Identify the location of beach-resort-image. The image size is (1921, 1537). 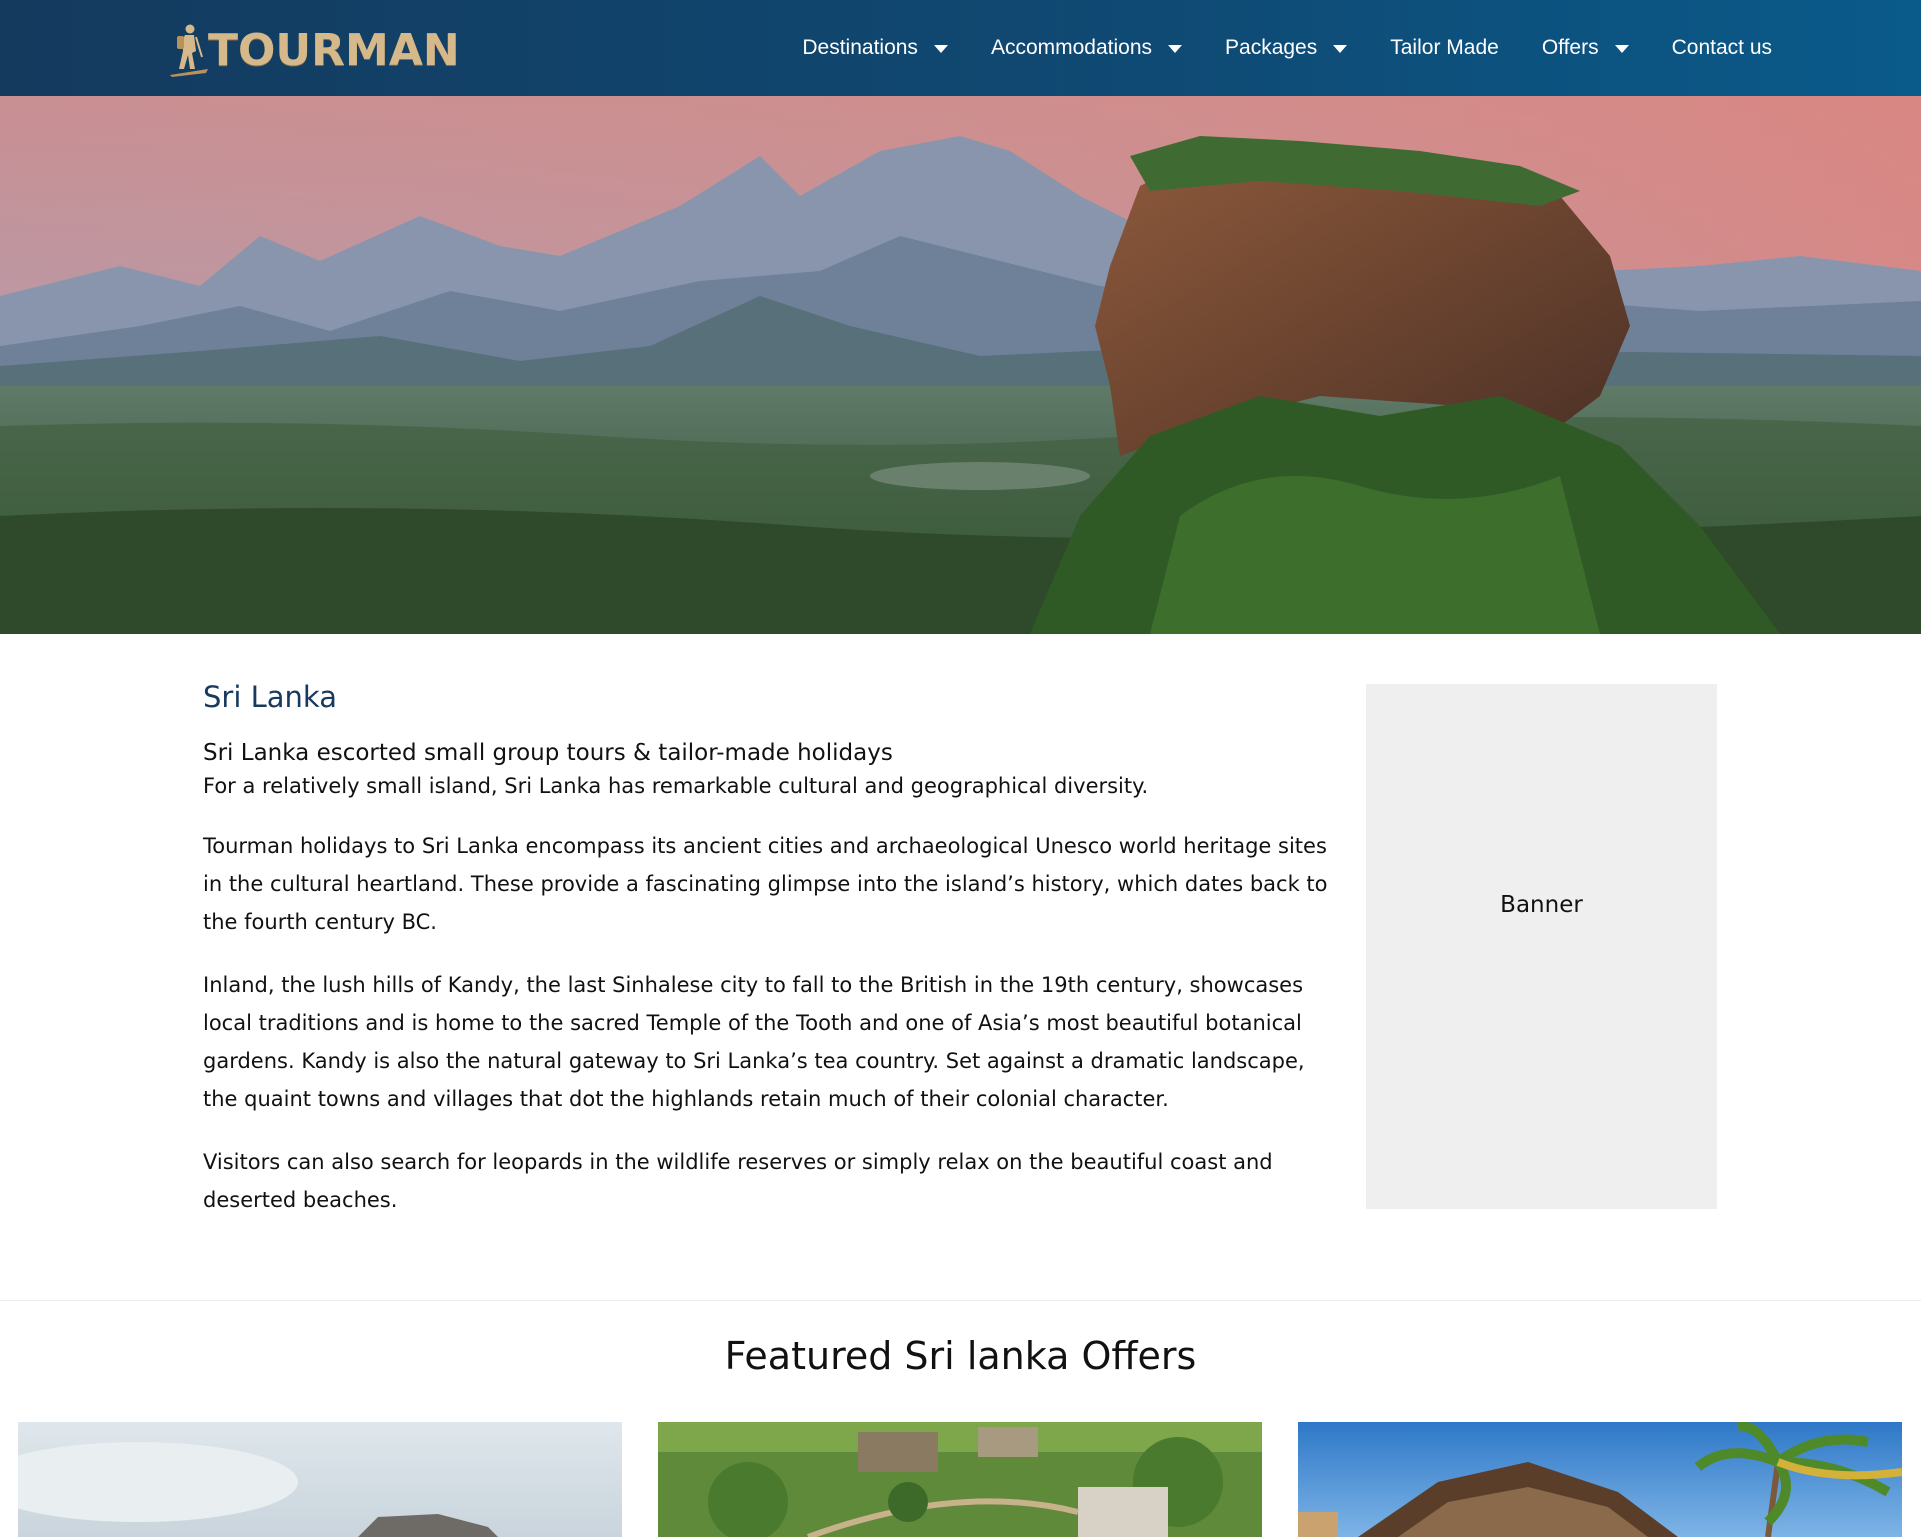
(1600, 1479).